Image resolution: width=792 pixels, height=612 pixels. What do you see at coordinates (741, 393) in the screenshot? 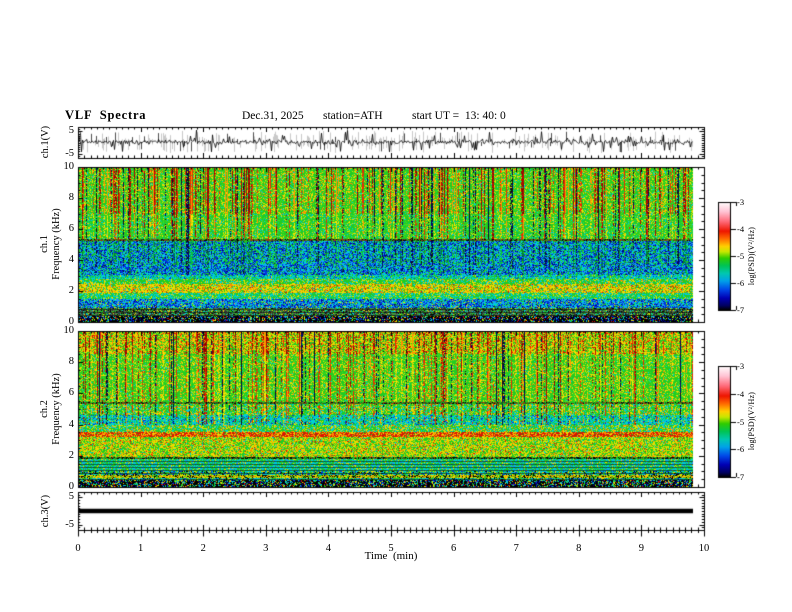
I see `colorbar2-tick-label: -4` at bounding box center [741, 393].